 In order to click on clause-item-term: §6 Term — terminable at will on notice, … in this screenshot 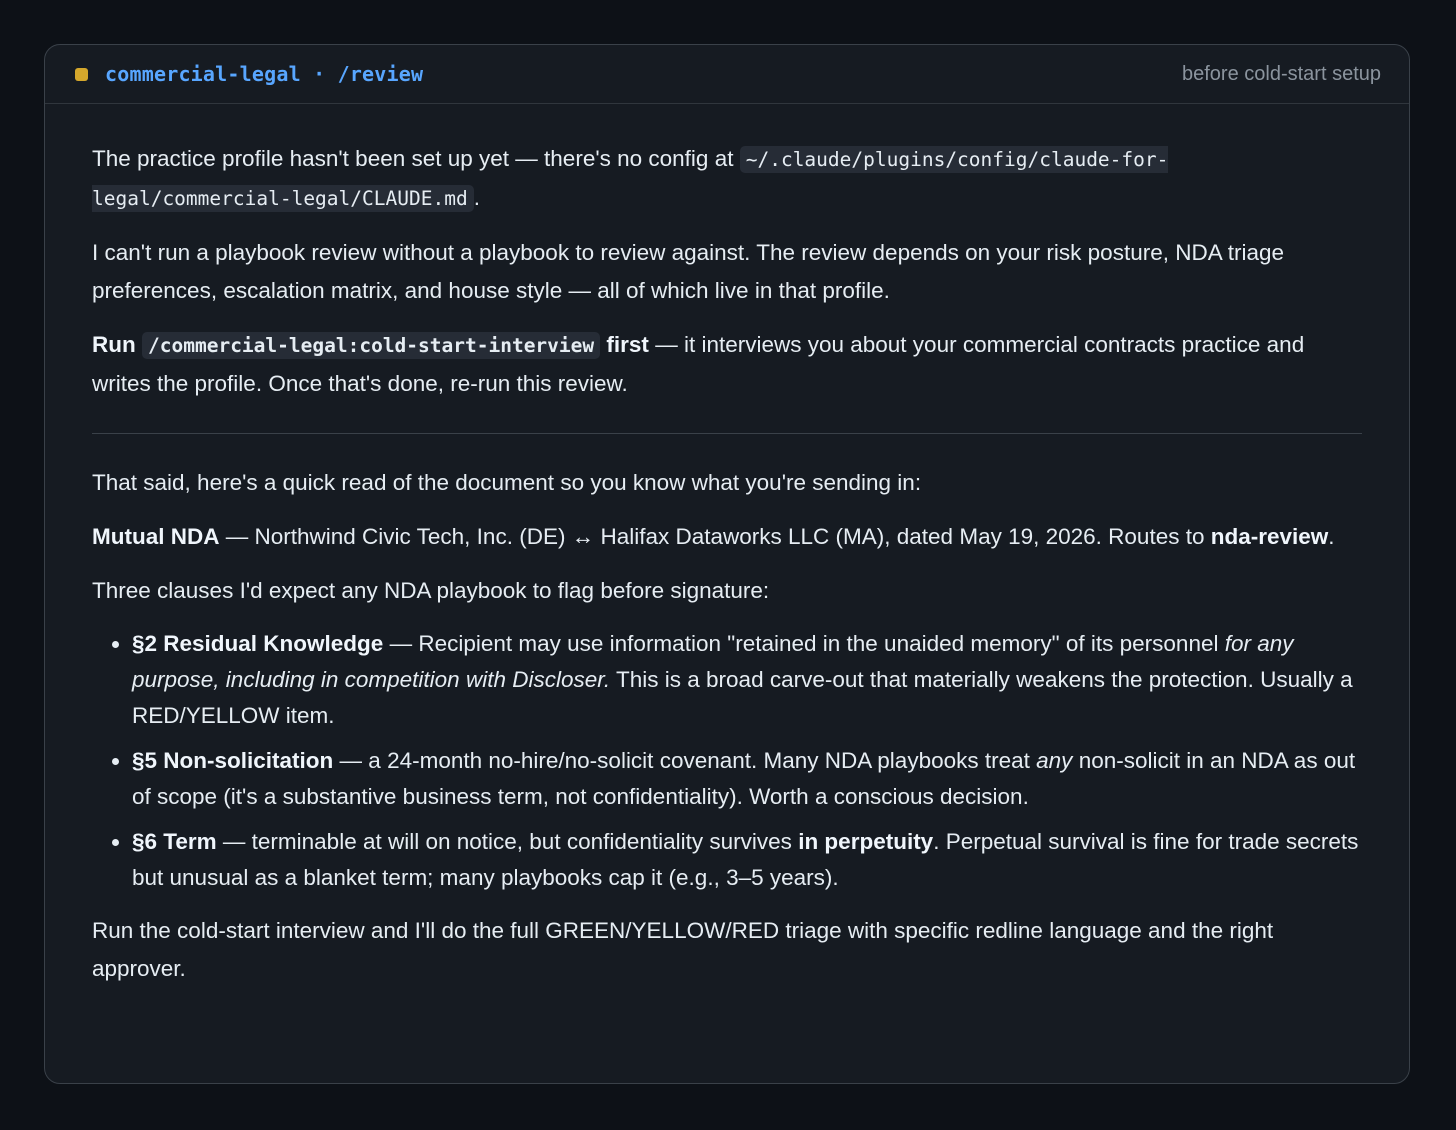, I will do `click(747, 860)`.